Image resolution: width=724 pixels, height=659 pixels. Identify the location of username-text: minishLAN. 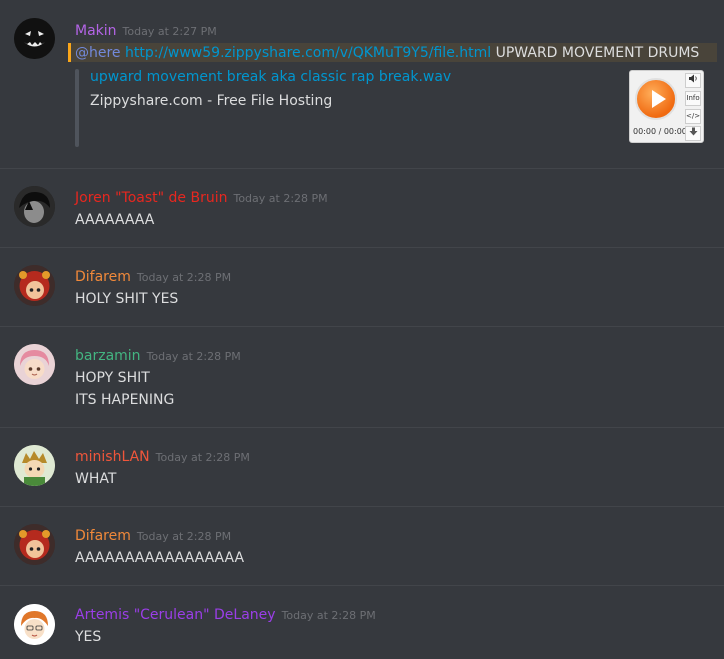
(112, 457).